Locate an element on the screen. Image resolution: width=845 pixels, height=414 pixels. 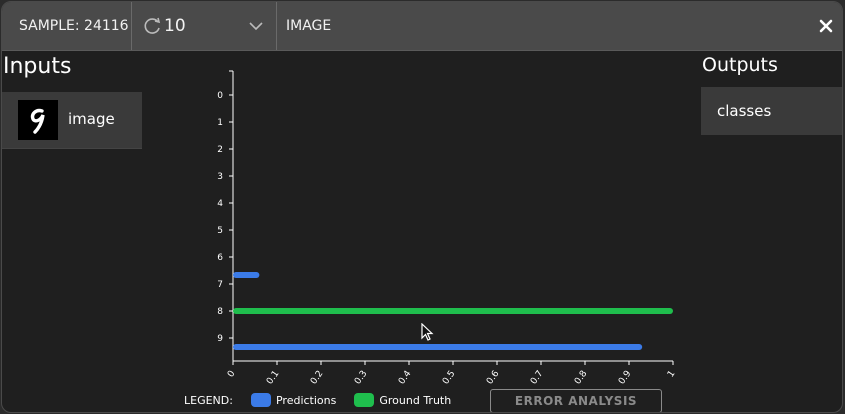
y-tick-label: 9 is located at coordinates (220, 339).